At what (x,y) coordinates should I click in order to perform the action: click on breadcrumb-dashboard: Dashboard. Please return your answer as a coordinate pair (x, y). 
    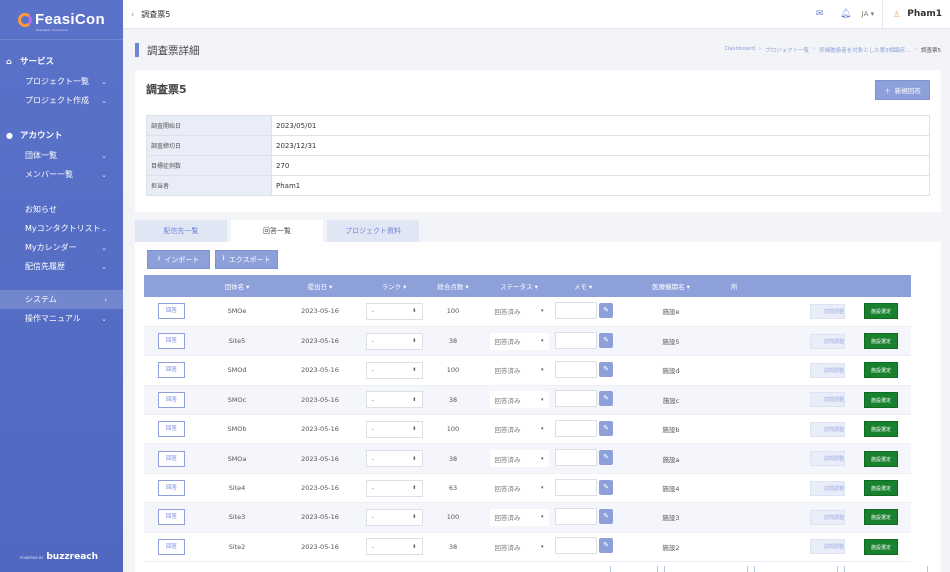
    Looking at the image, I should click on (740, 50).